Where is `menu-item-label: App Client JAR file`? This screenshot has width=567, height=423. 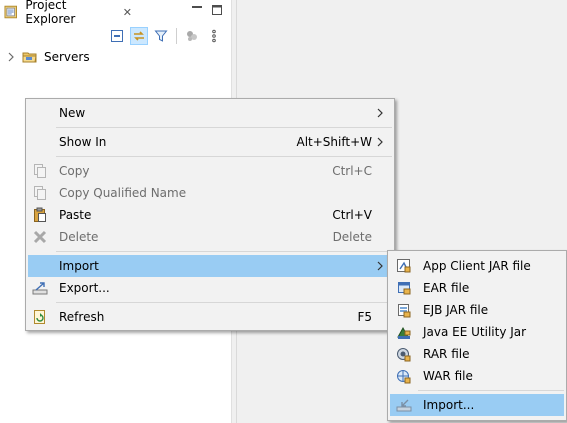 menu-item-label: App Client JAR file is located at coordinates (477, 266).